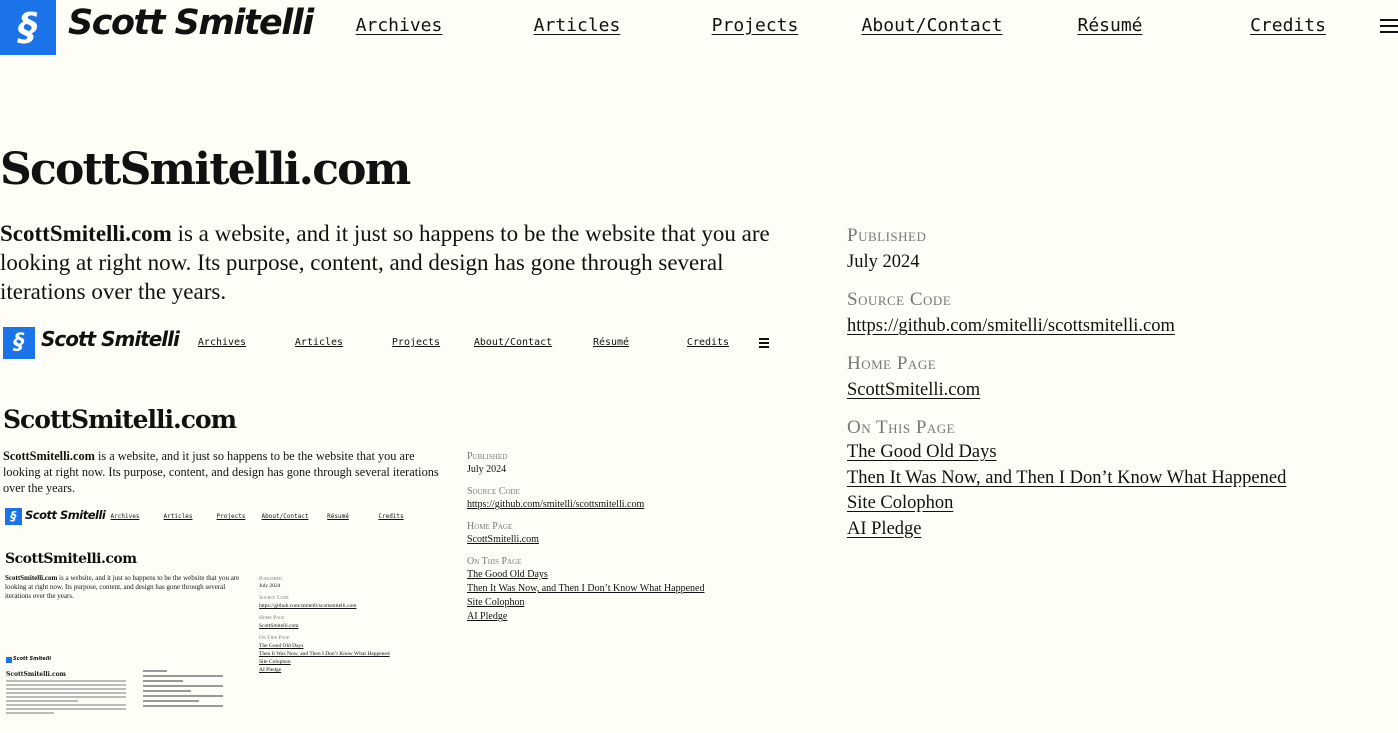 The width and height of the screenshot is (1398, 733). What do you see at coordinates (1389, 26) in the screenshot?
I see `hamburger-menu-icon` at bounding box center [1389, 26].